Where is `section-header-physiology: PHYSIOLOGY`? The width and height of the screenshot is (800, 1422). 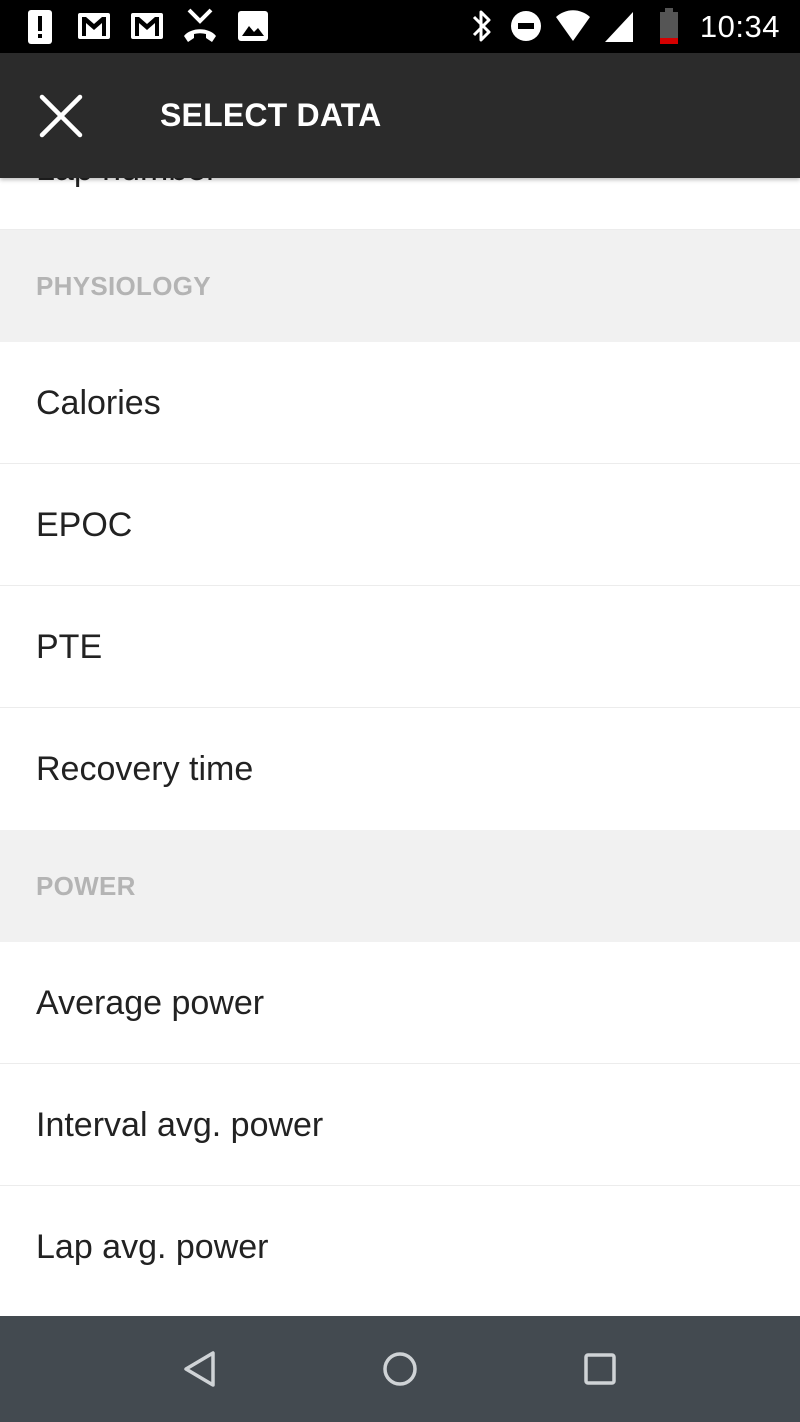 section-header-physiology: PHYSIOLOGY is located at coordinates (400, 286).